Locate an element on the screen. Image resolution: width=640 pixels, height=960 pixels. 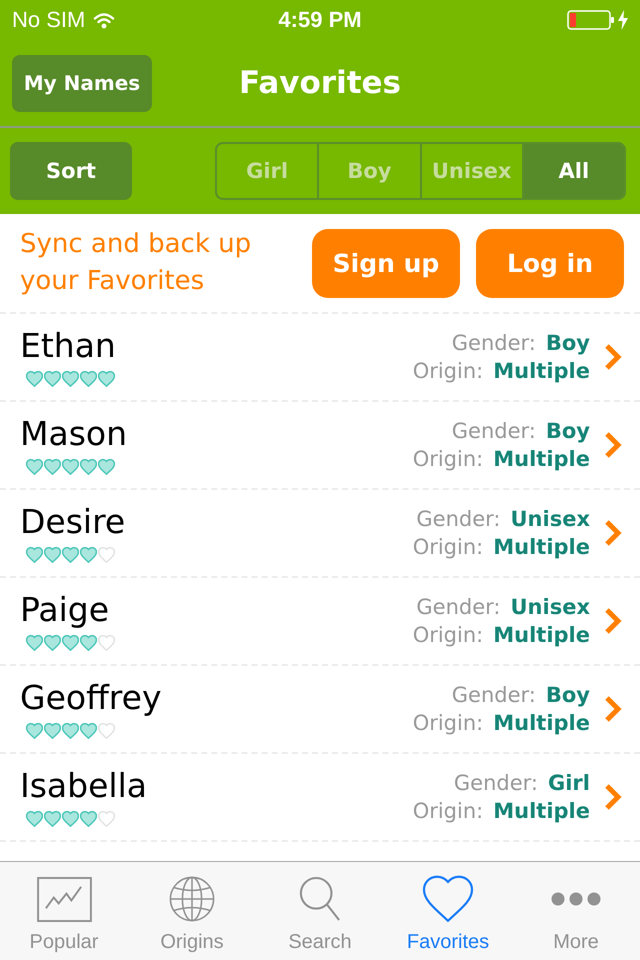
page-title: Favorites is located at coordinates (320, 83).